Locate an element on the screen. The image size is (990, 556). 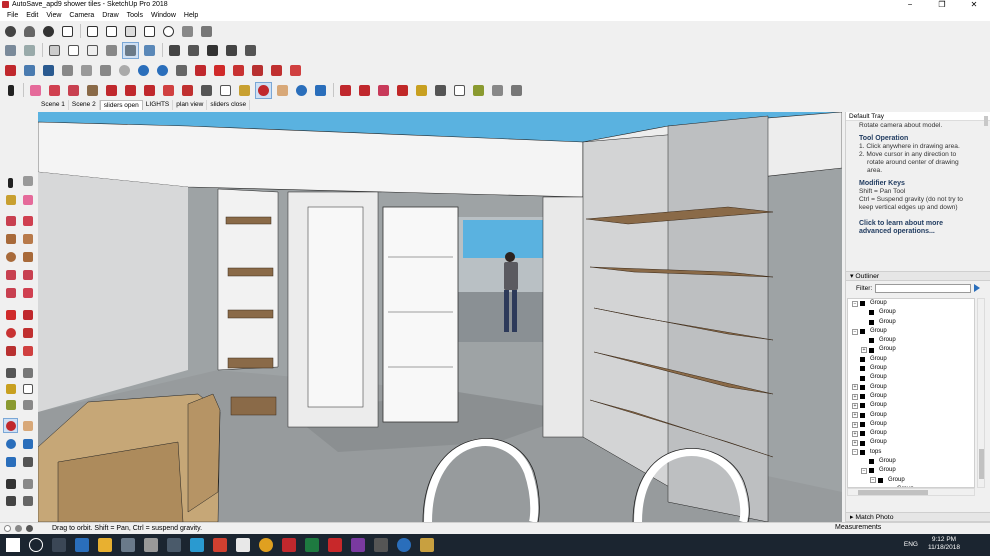
outliner-horizontal-scrollbar is located at coordinates (911, 492).